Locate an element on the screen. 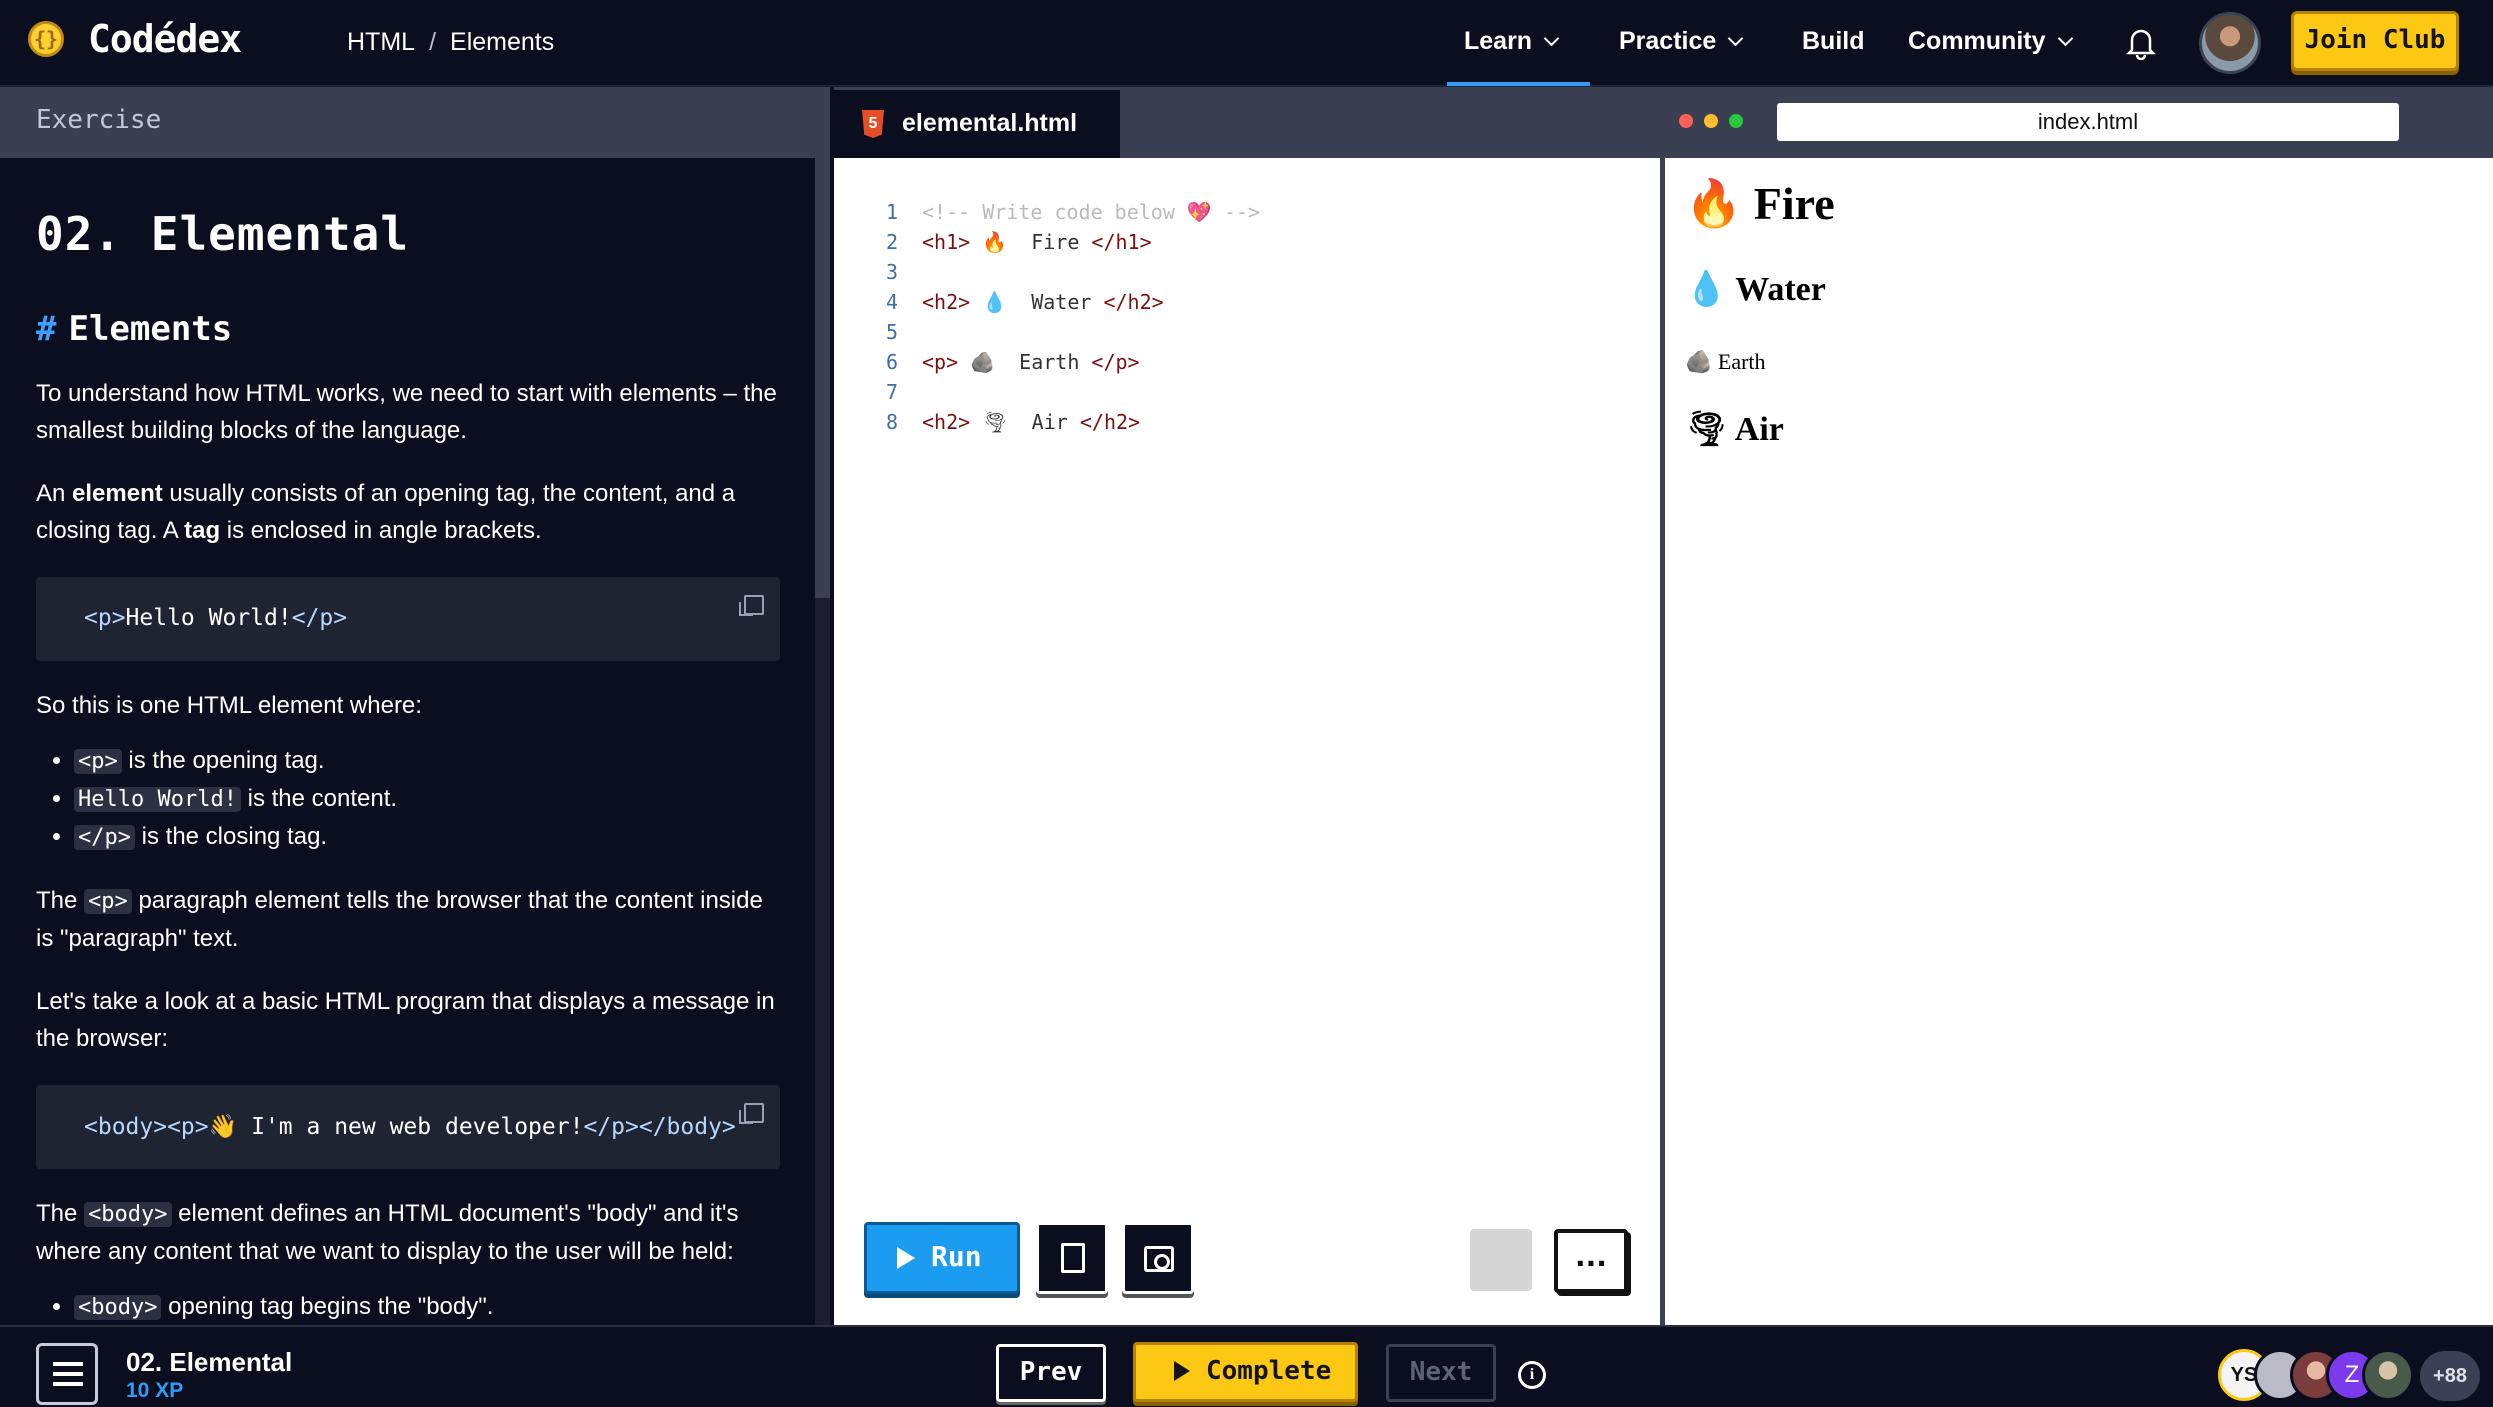  bold-element: element is located at coordinates (117, 493).